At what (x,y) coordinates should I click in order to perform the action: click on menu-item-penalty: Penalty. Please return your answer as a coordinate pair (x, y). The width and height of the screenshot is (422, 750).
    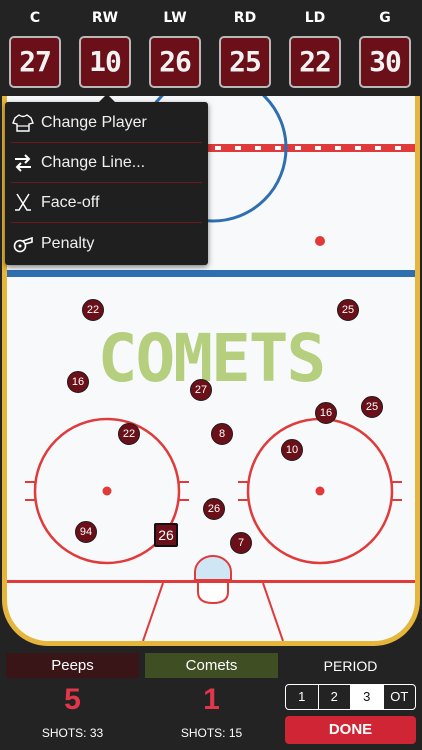
    Looking at the image, I should click on (106, 244).